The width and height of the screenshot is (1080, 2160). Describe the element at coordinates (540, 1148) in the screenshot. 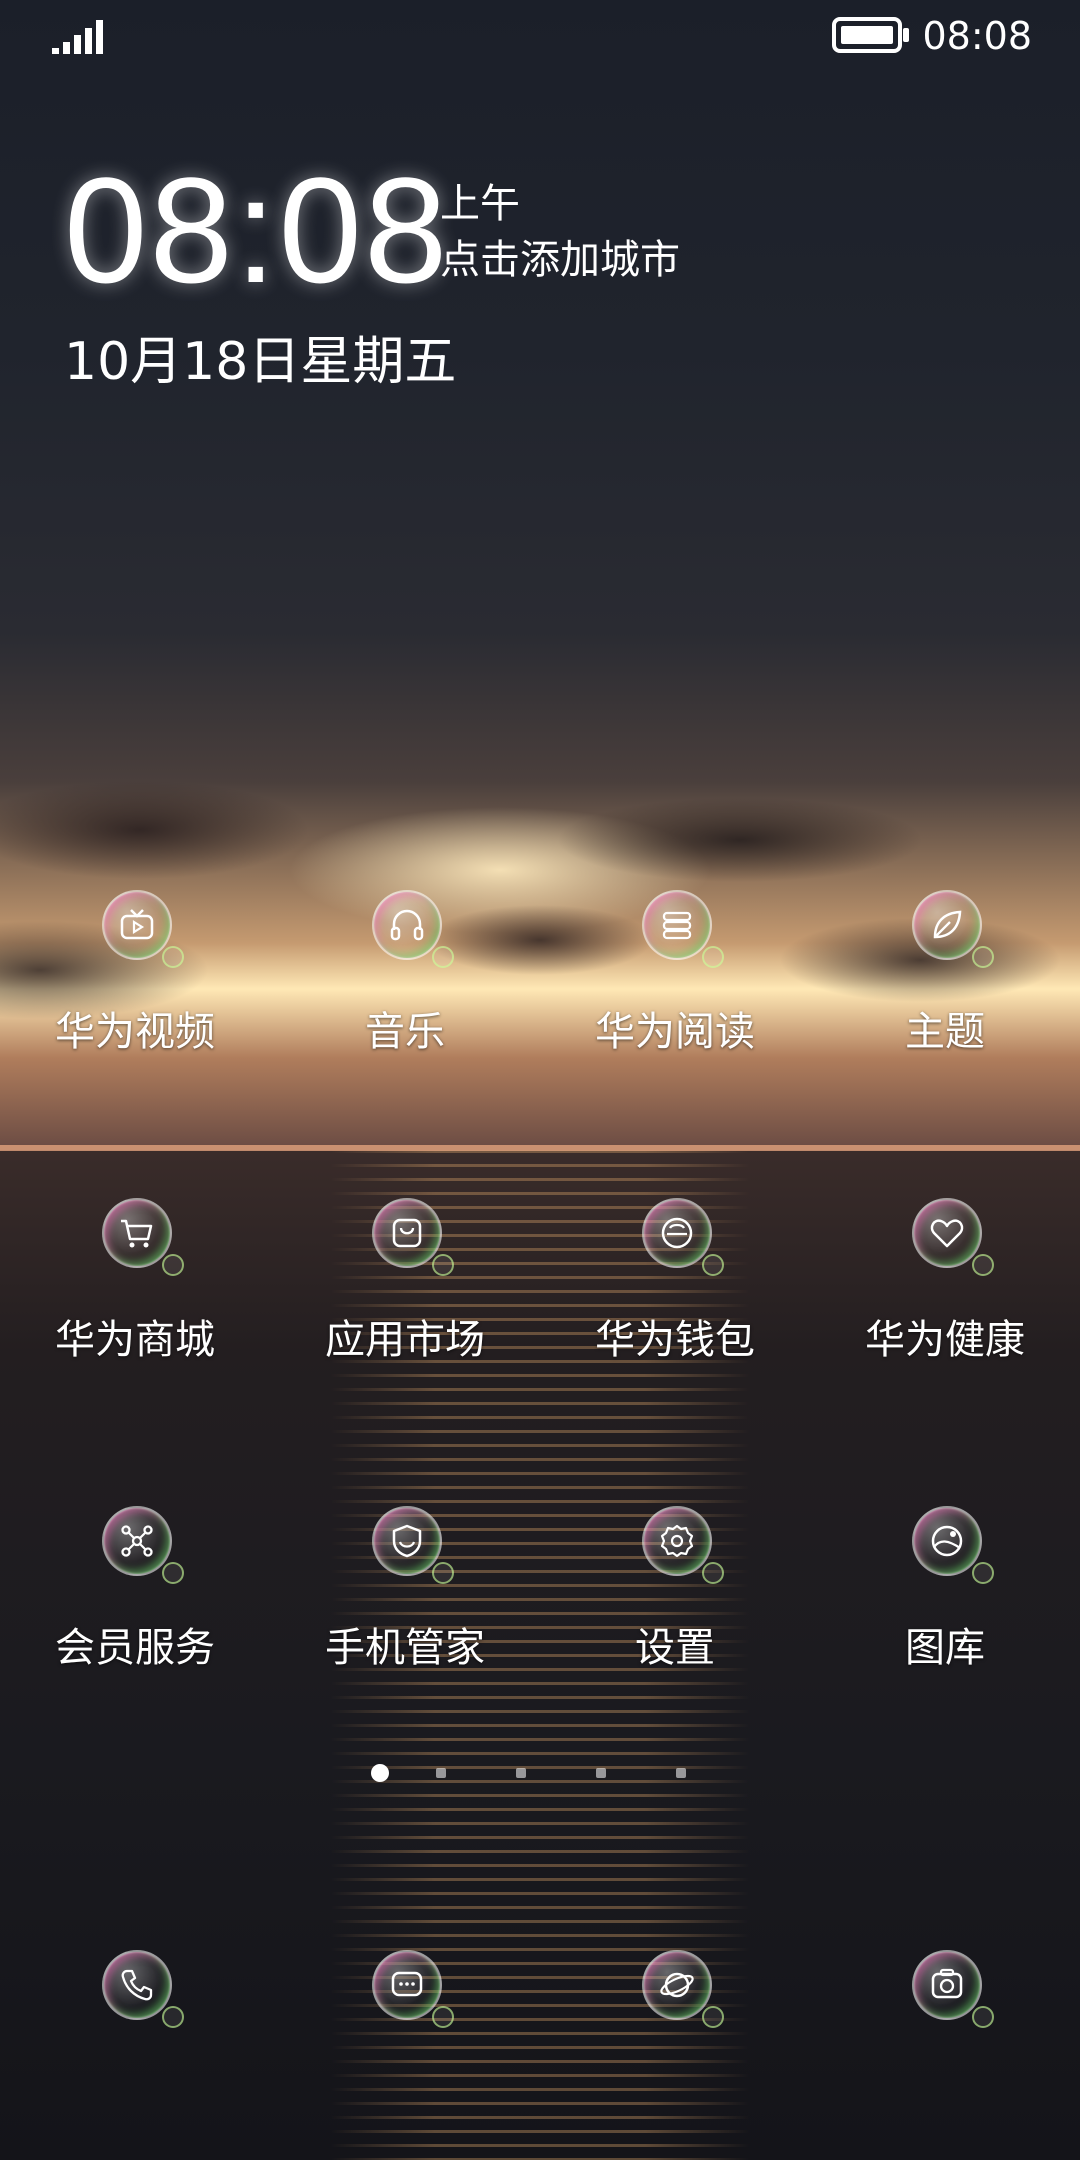

I see `wallpaper-horizon` at that location.